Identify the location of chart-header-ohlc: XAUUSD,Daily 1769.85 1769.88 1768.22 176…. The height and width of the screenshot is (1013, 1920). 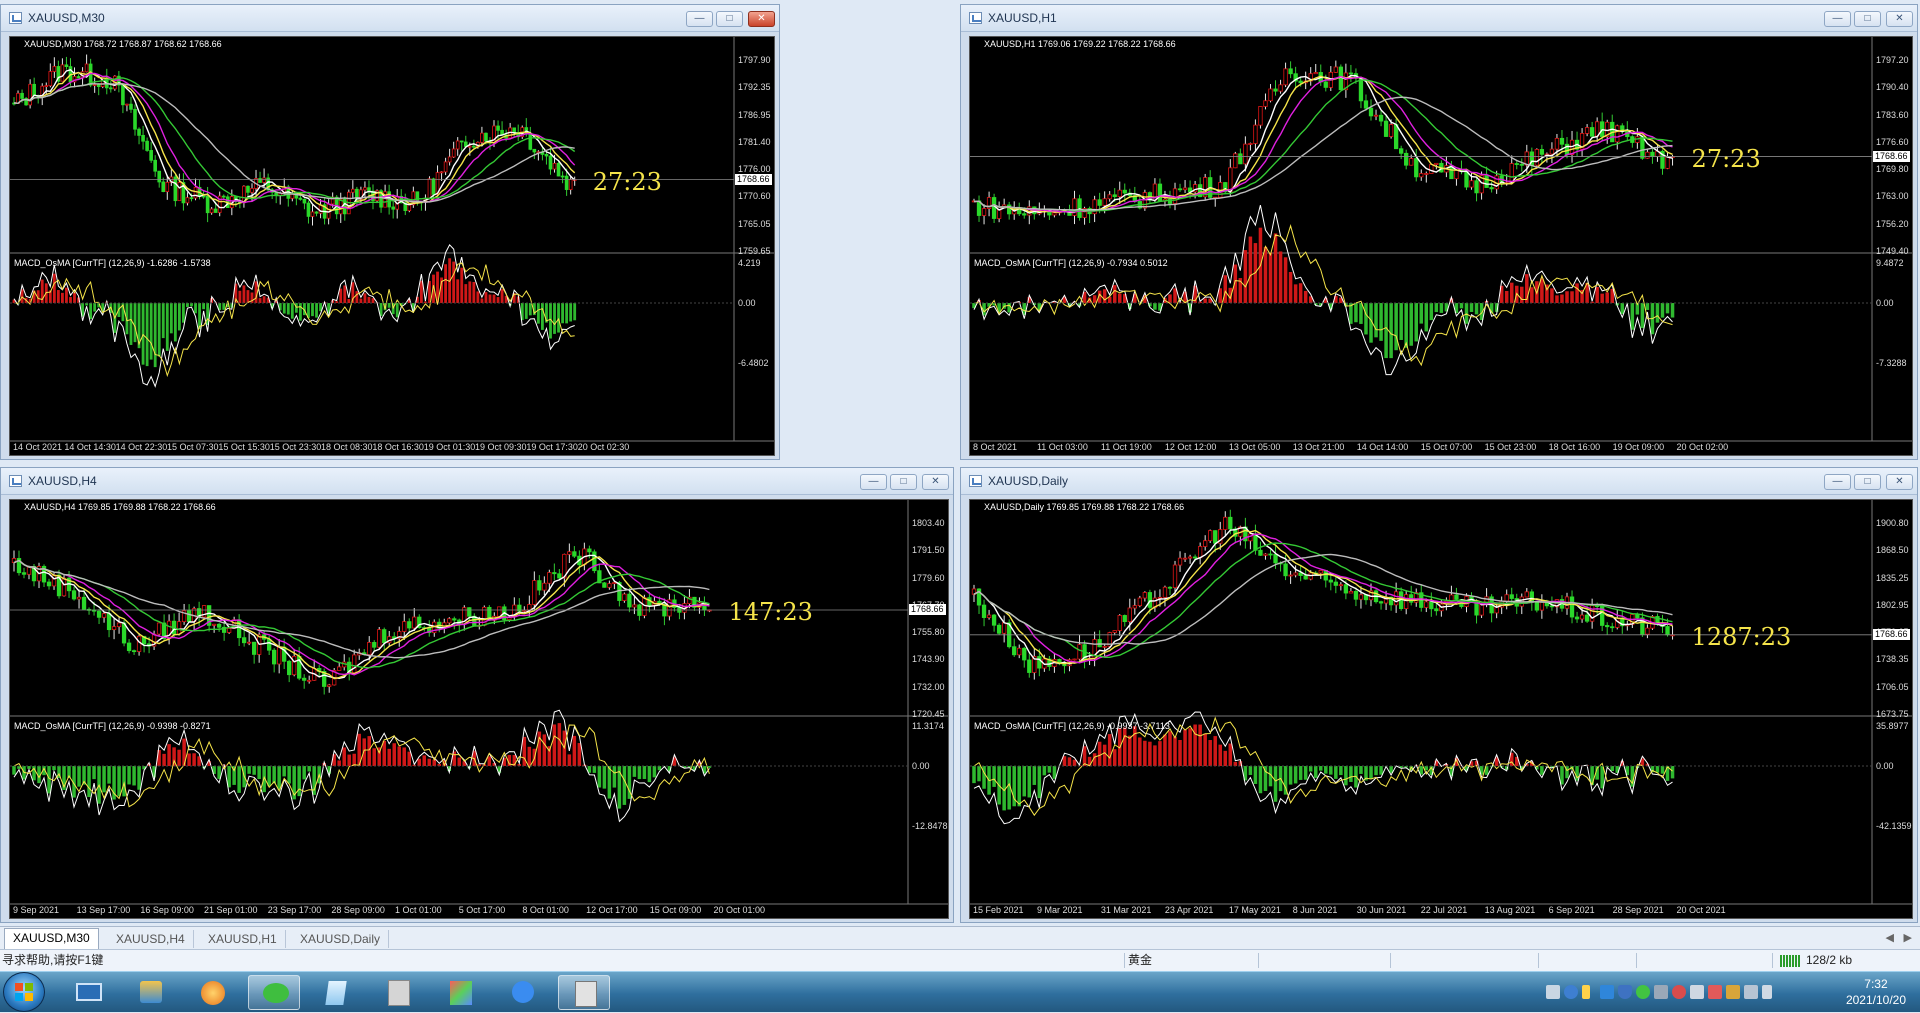
(1084, 507).